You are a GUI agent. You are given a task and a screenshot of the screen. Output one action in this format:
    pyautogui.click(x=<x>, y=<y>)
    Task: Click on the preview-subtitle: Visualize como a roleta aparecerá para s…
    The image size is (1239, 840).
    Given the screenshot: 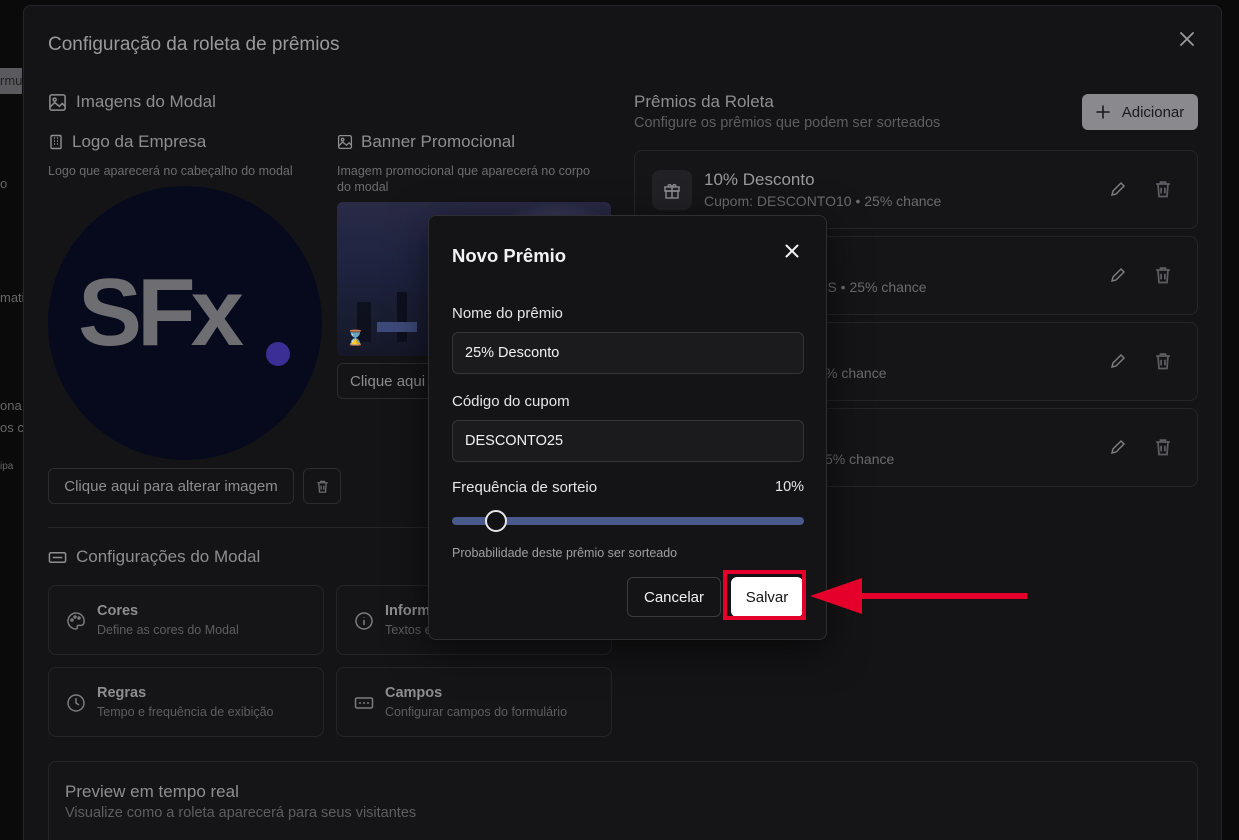 What is the action you would take?
    pyautogui.click(x=241, y=813)
    